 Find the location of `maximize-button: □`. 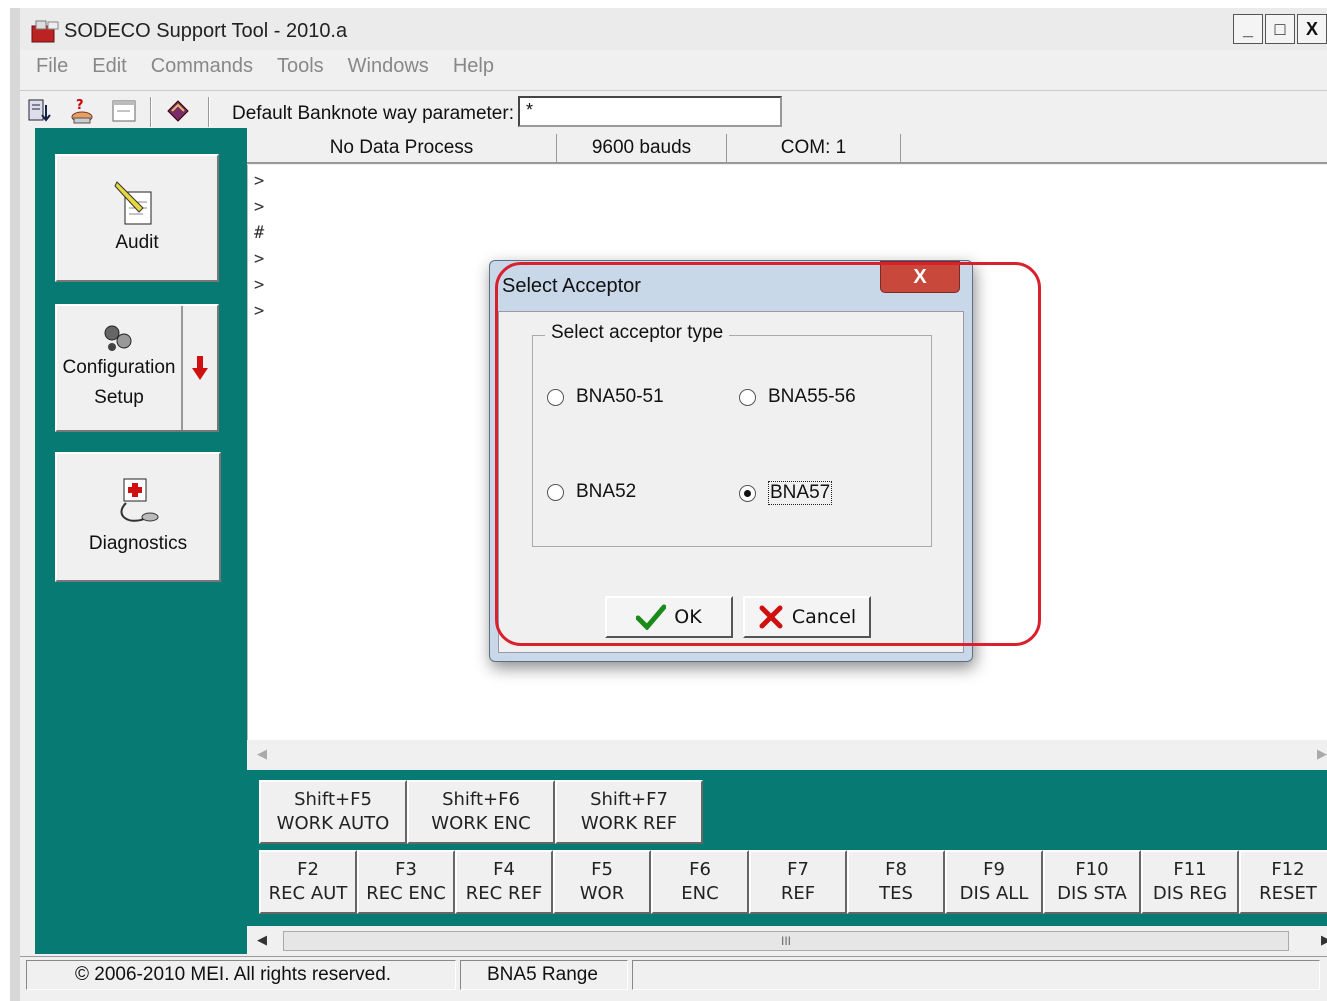

maximize-button: □ is located at coordinates (1280, 29).